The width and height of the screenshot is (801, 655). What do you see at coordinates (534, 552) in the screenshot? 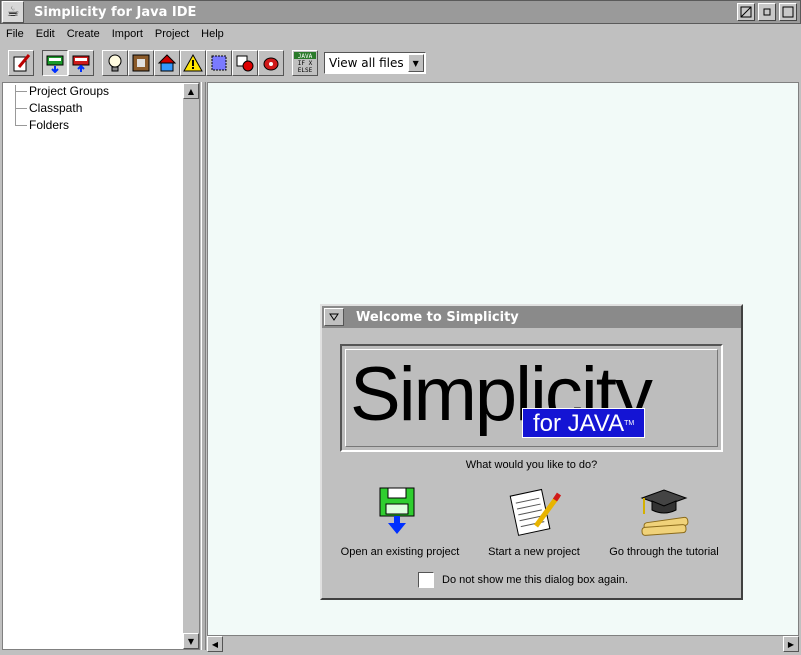
I see `new-project-label: Start a new project` at bounding box center [534, 552].